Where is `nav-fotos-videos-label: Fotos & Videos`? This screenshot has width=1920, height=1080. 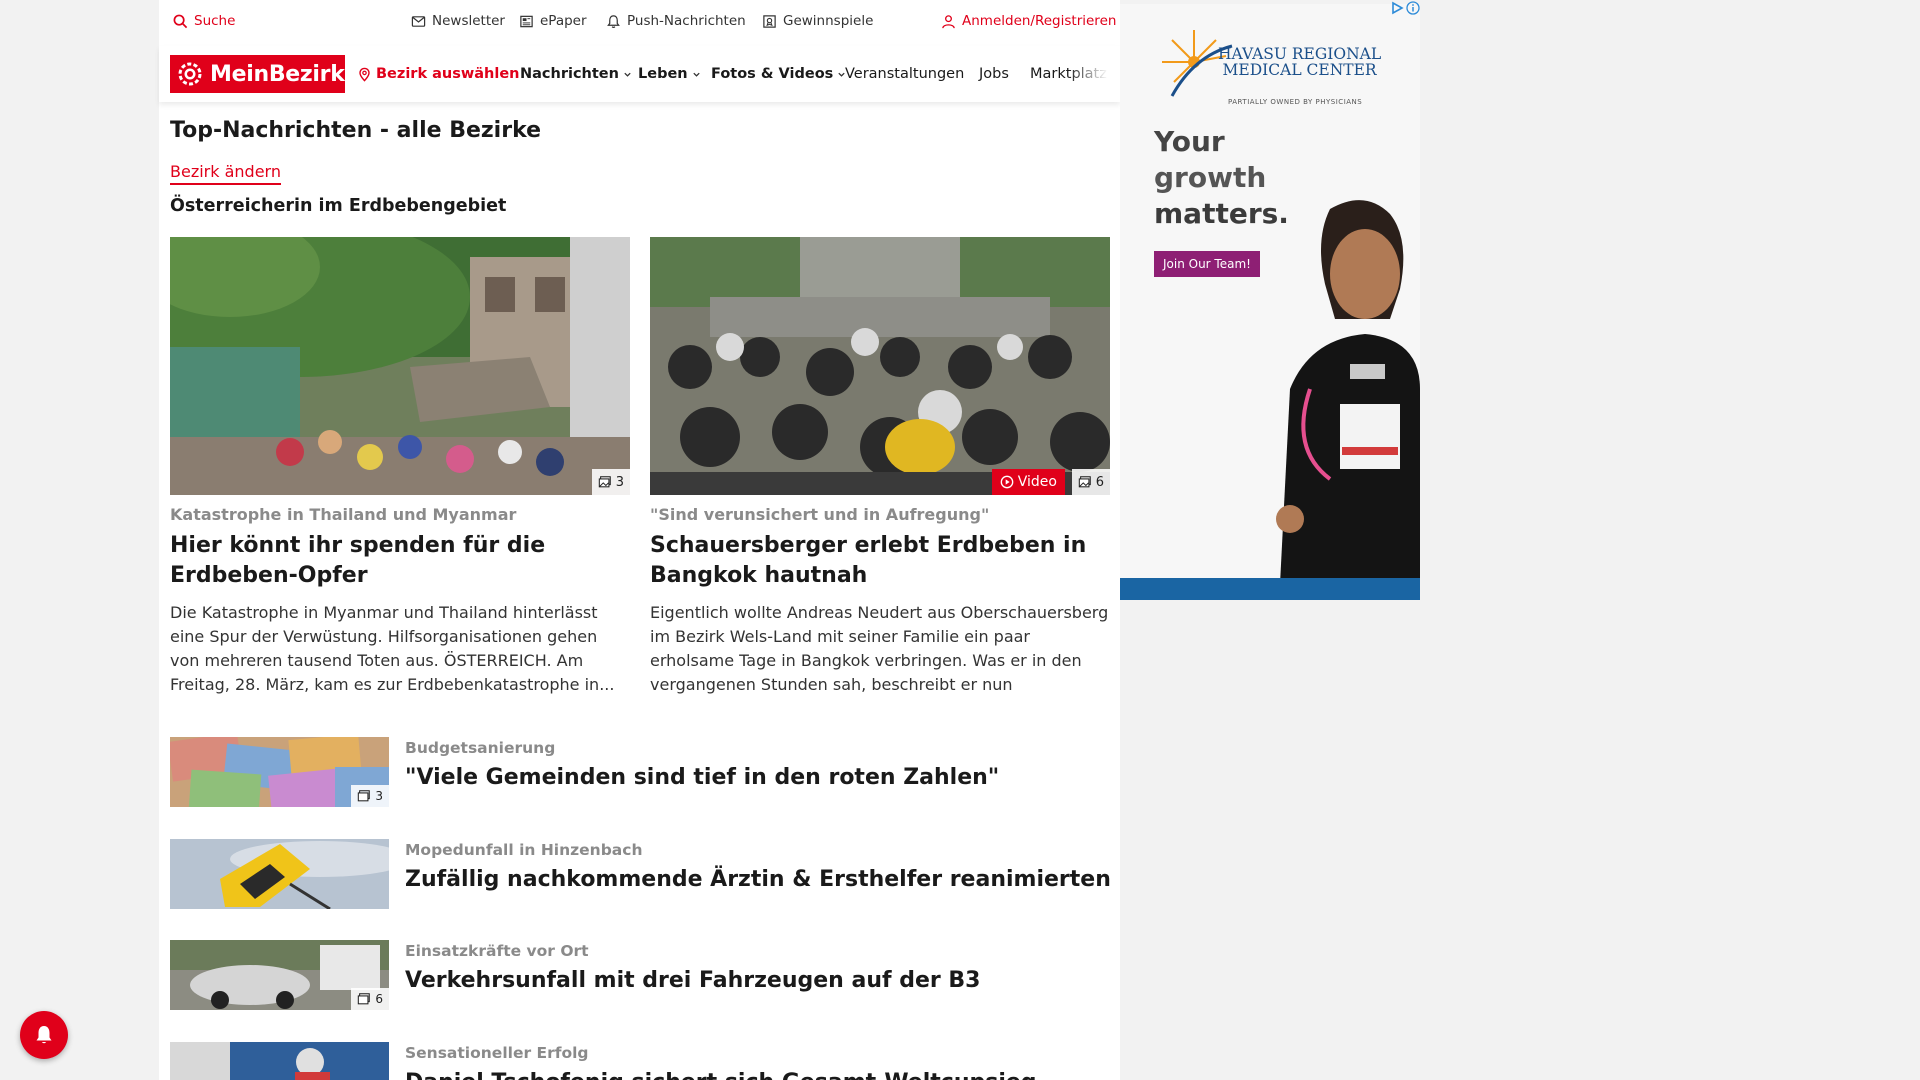 nav-fotos-videos-label: Fotos & Videos is located at coordinates (772, 74).